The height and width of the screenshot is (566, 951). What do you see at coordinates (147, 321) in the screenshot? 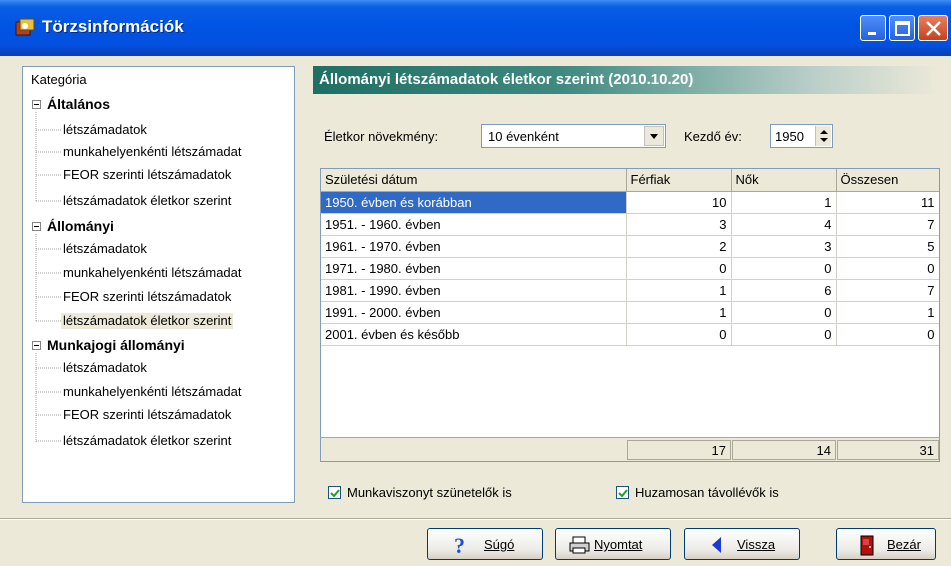
I see `tree-item-eletkor-selected: létszámadatok életkor szerint` at bounding box center [147, 321].